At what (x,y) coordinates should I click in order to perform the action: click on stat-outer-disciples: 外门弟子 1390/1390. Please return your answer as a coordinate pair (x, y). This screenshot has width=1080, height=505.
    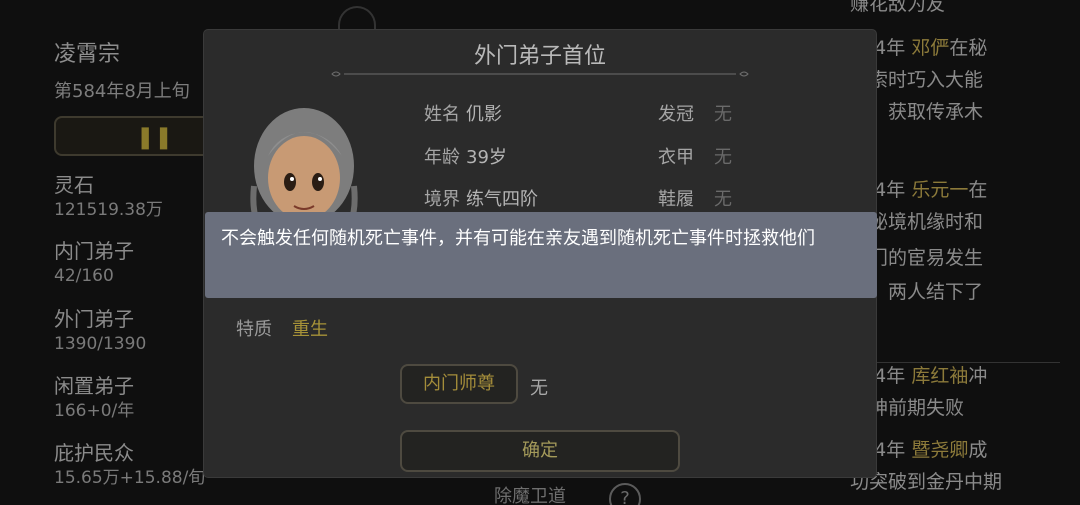
    Looking at the image, I should click on (100, 331).